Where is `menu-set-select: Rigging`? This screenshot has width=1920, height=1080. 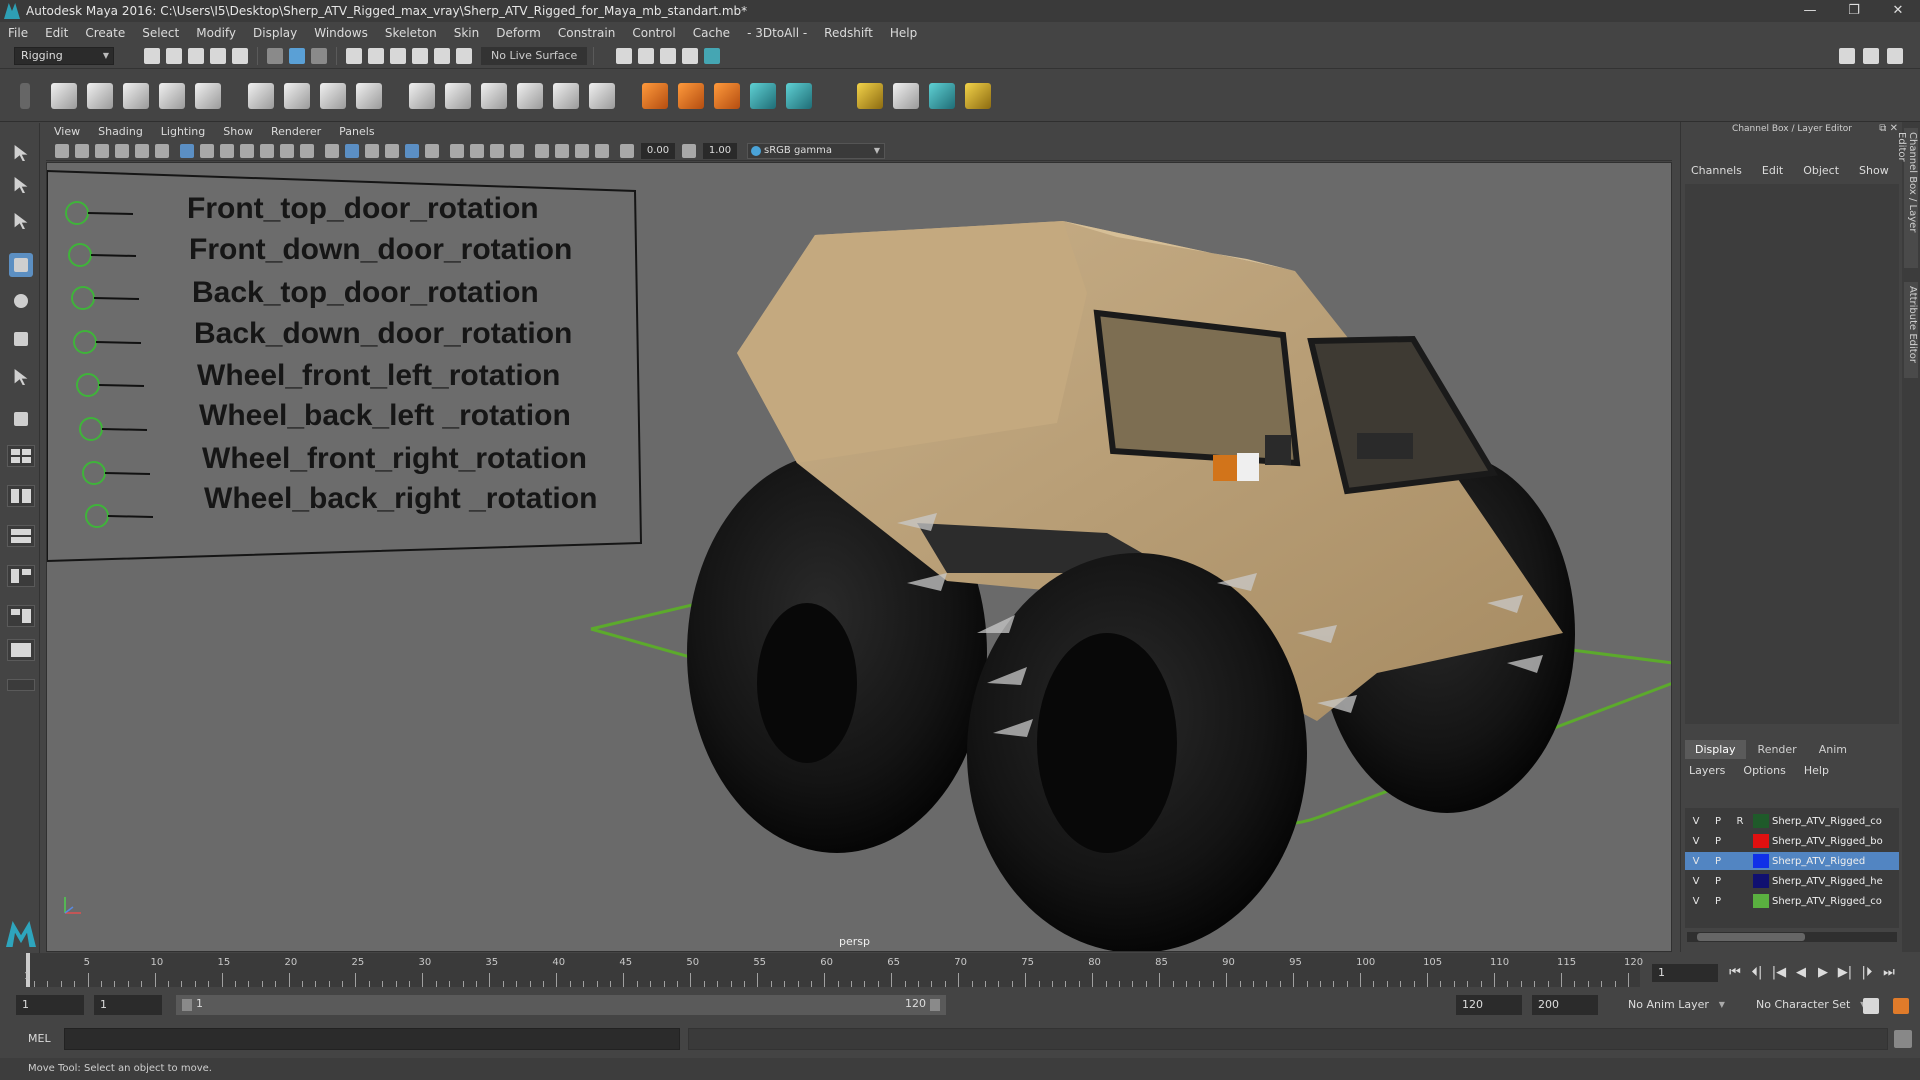 menu-set-select: Rigging is located at coordinates (64, 55).